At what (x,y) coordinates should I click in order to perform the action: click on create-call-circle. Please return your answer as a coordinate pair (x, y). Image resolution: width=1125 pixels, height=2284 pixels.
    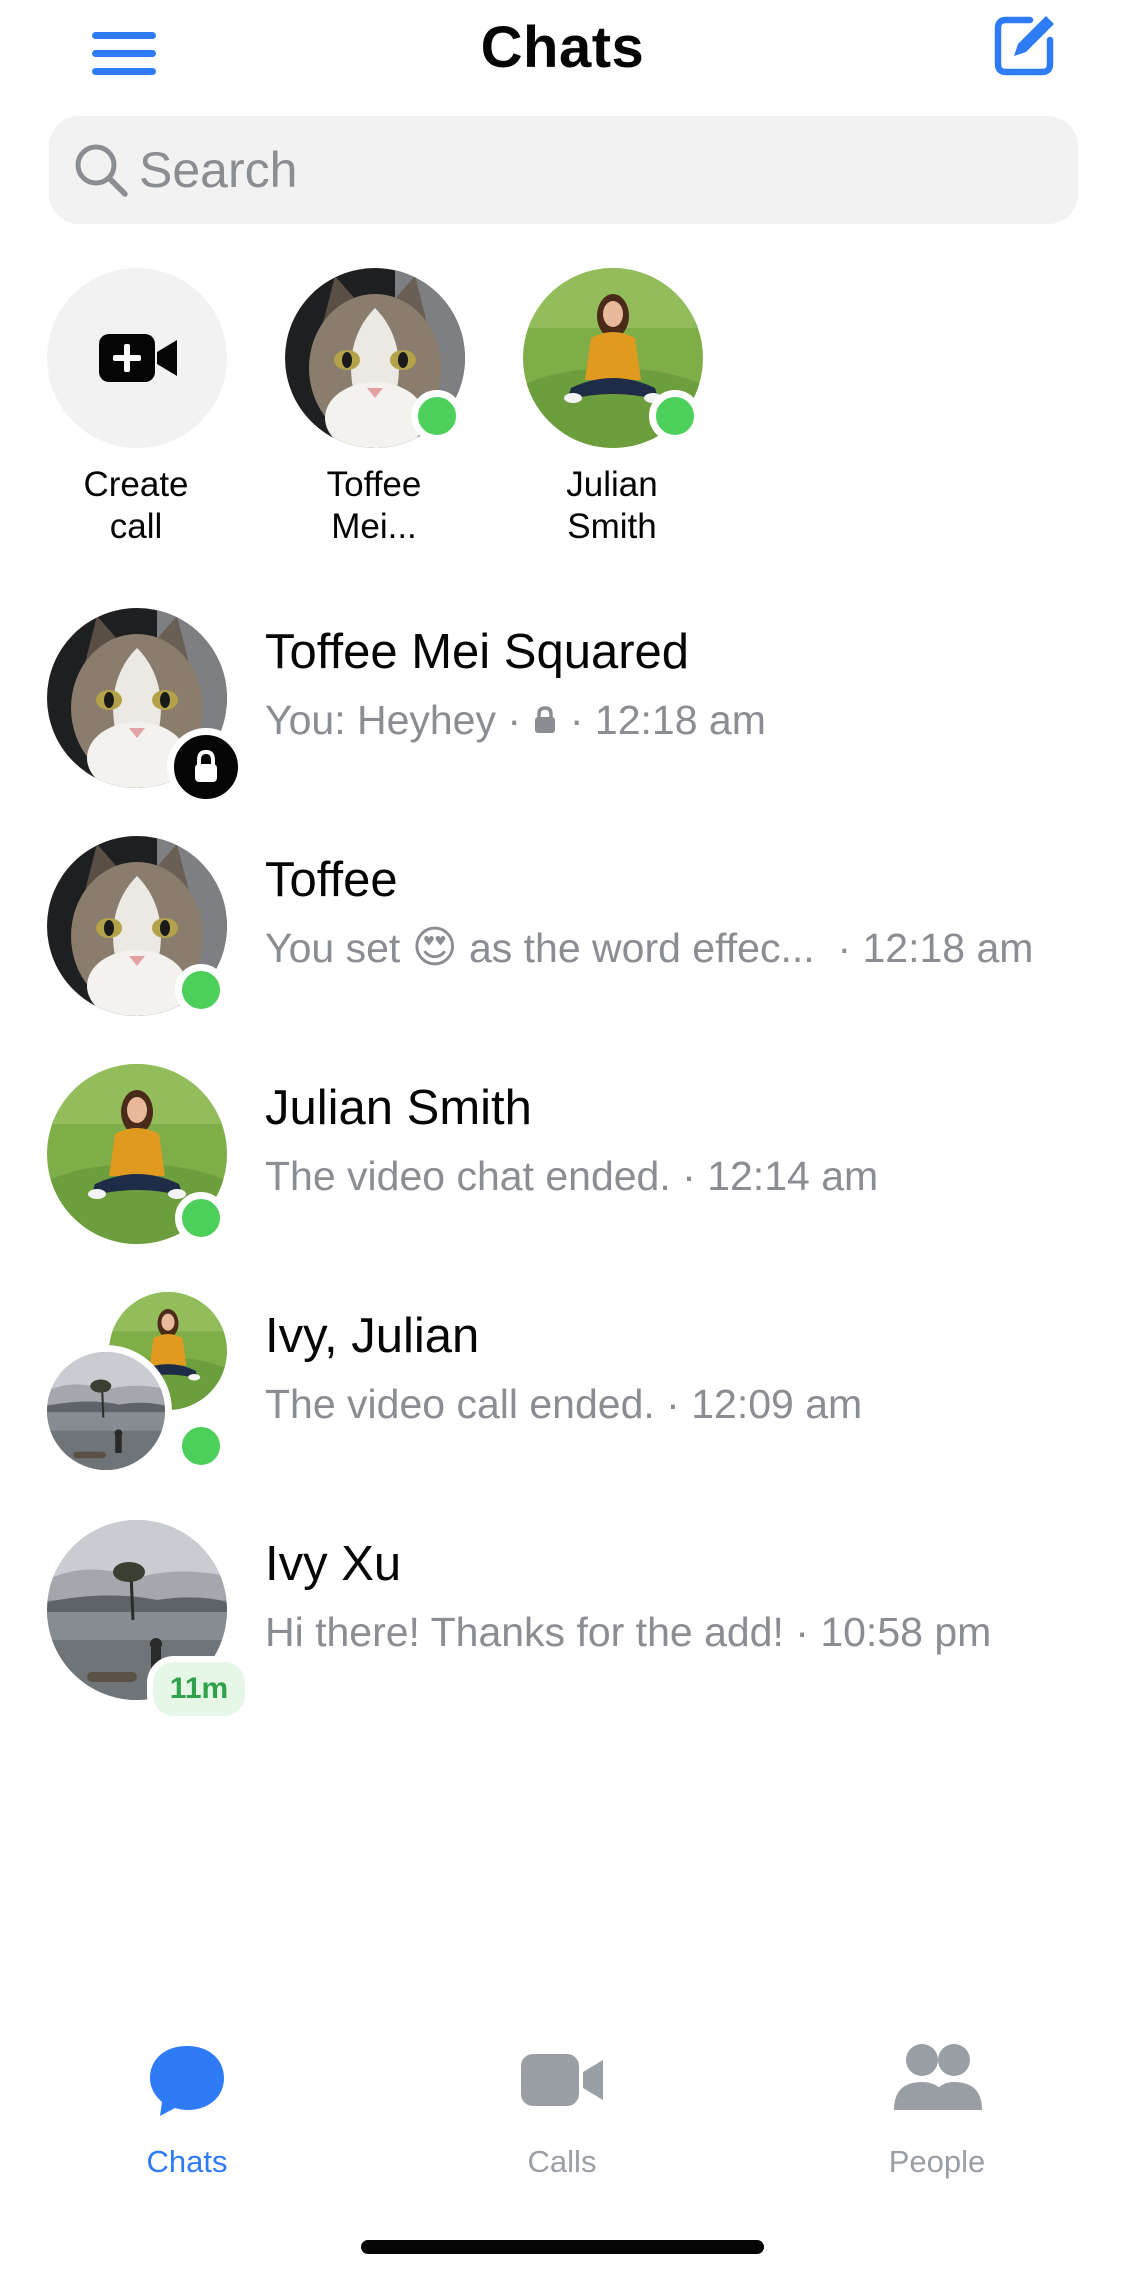
    Looking at the image, I should click on (137, 358).